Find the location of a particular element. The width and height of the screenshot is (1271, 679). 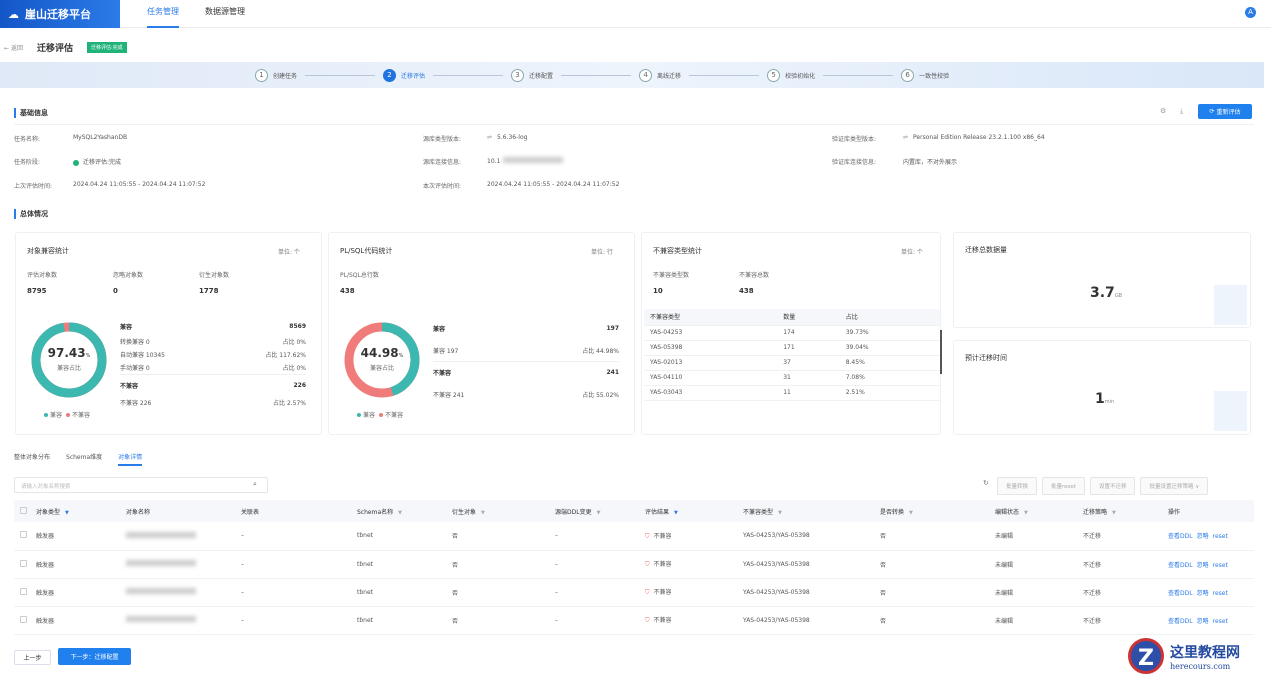

object-search-input: 请输入对象名称搜索 is located at coordinates (141, 485).